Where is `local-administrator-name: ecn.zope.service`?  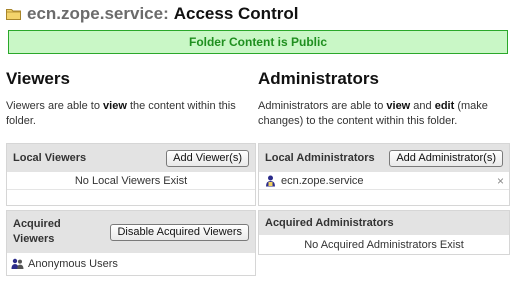 local-administrator-name: ecn.zope.service is located at coordinates (322, 180).